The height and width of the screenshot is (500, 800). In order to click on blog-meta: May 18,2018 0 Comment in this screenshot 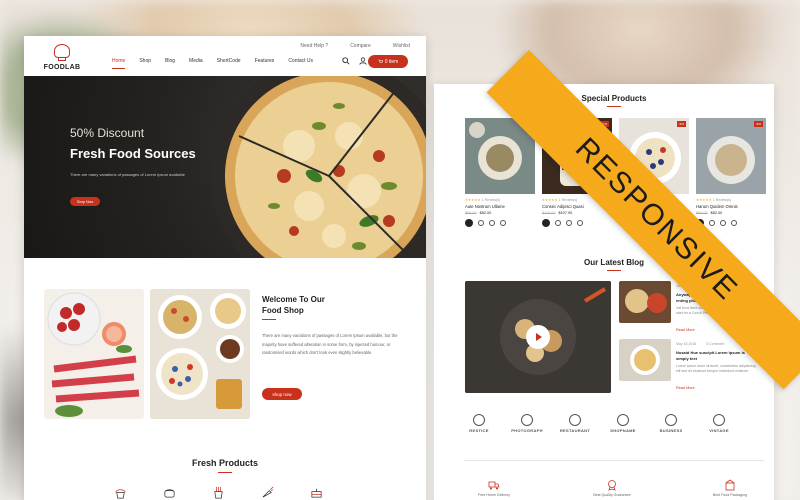, I will do `click(700, 344)`.